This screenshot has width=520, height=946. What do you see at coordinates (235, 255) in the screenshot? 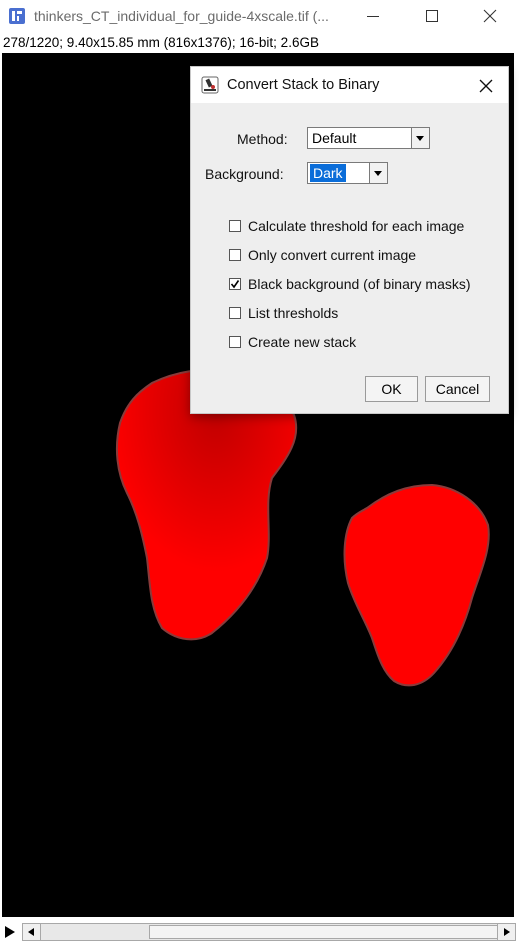
I see `checkbox-only-current` at bounding box center [235, 255].